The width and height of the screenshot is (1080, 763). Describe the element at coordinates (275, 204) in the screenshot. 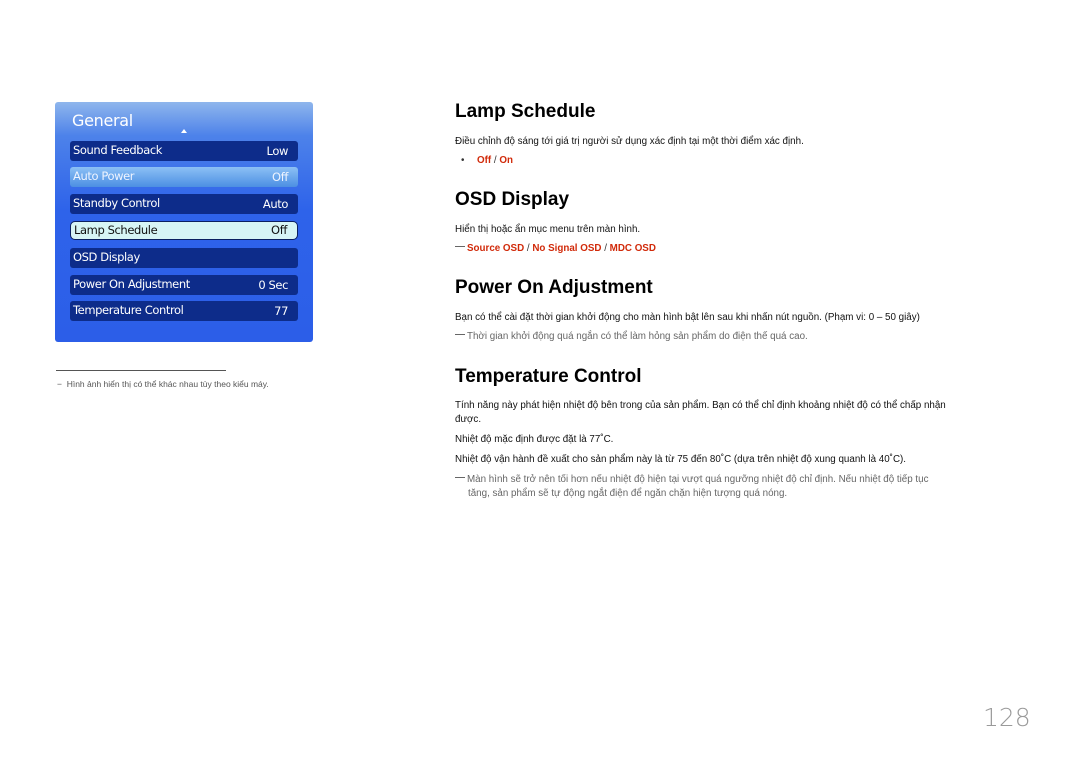

I see `osd-item-value: Auto` at that location.